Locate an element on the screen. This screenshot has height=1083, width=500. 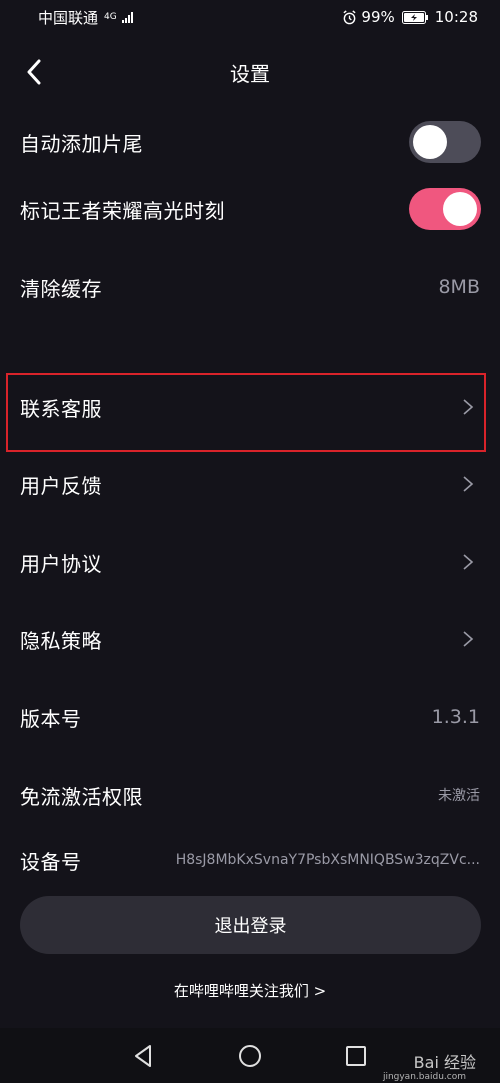
version-number: 1.3.1 is located at coordinates (455, 717).